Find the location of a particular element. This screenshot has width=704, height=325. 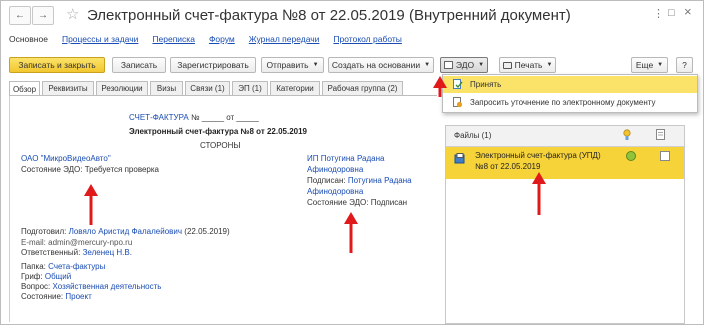

tab-categories: Категории is located at coordinates (295, 88).